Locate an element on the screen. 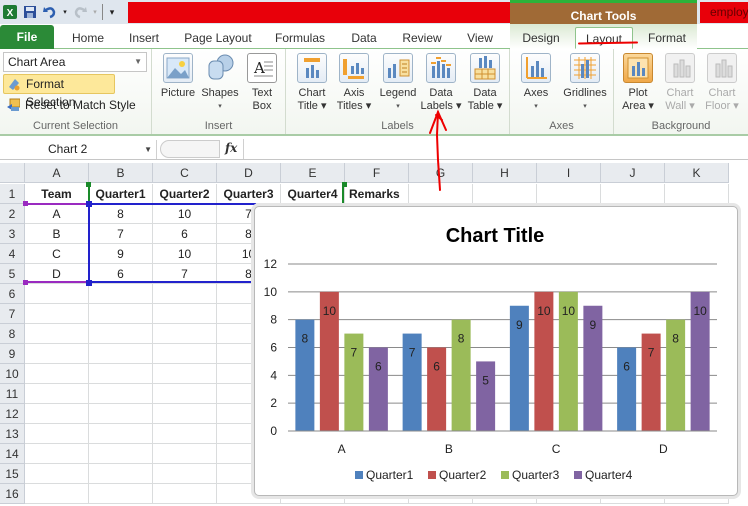  data-label: 9 is located at coordinates (519, 325).